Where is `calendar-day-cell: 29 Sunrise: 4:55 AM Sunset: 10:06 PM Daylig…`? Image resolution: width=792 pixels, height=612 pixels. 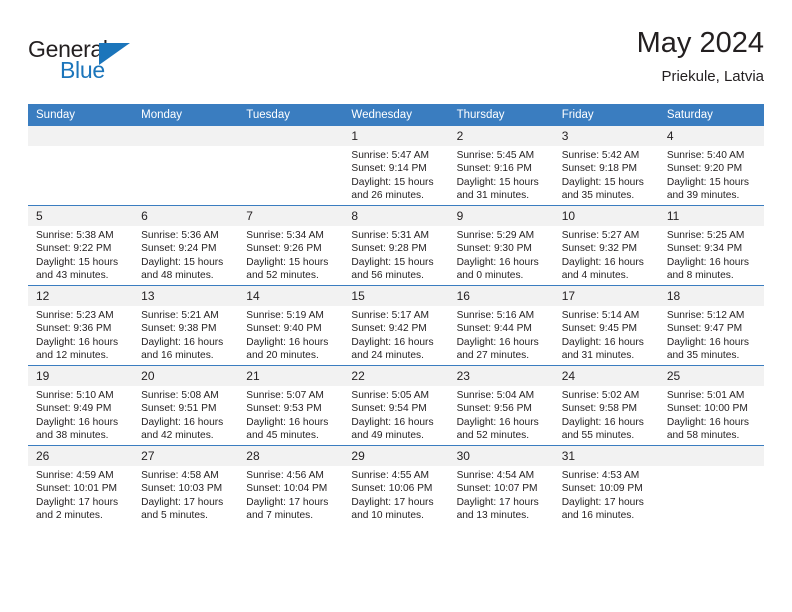 calendar-day-cell: 29 Sunrise: 4:55 AM Sunset: 10:06 PM Daylig… is located at coordinates (396, 485).